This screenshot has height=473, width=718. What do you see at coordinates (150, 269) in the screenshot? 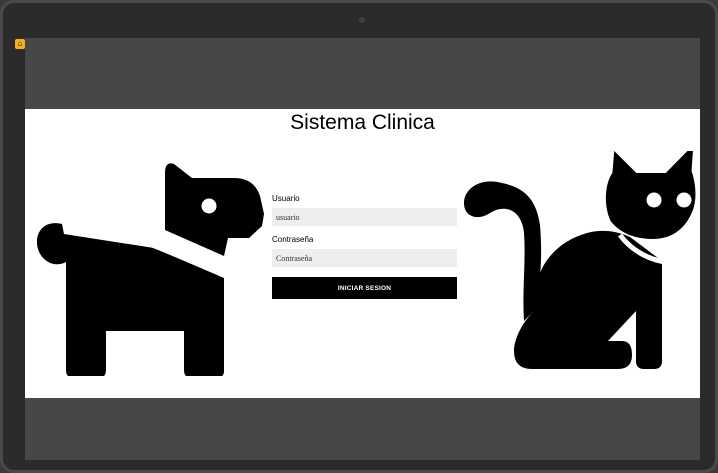
I see `dog-icon` at bounding box center [150, 269].